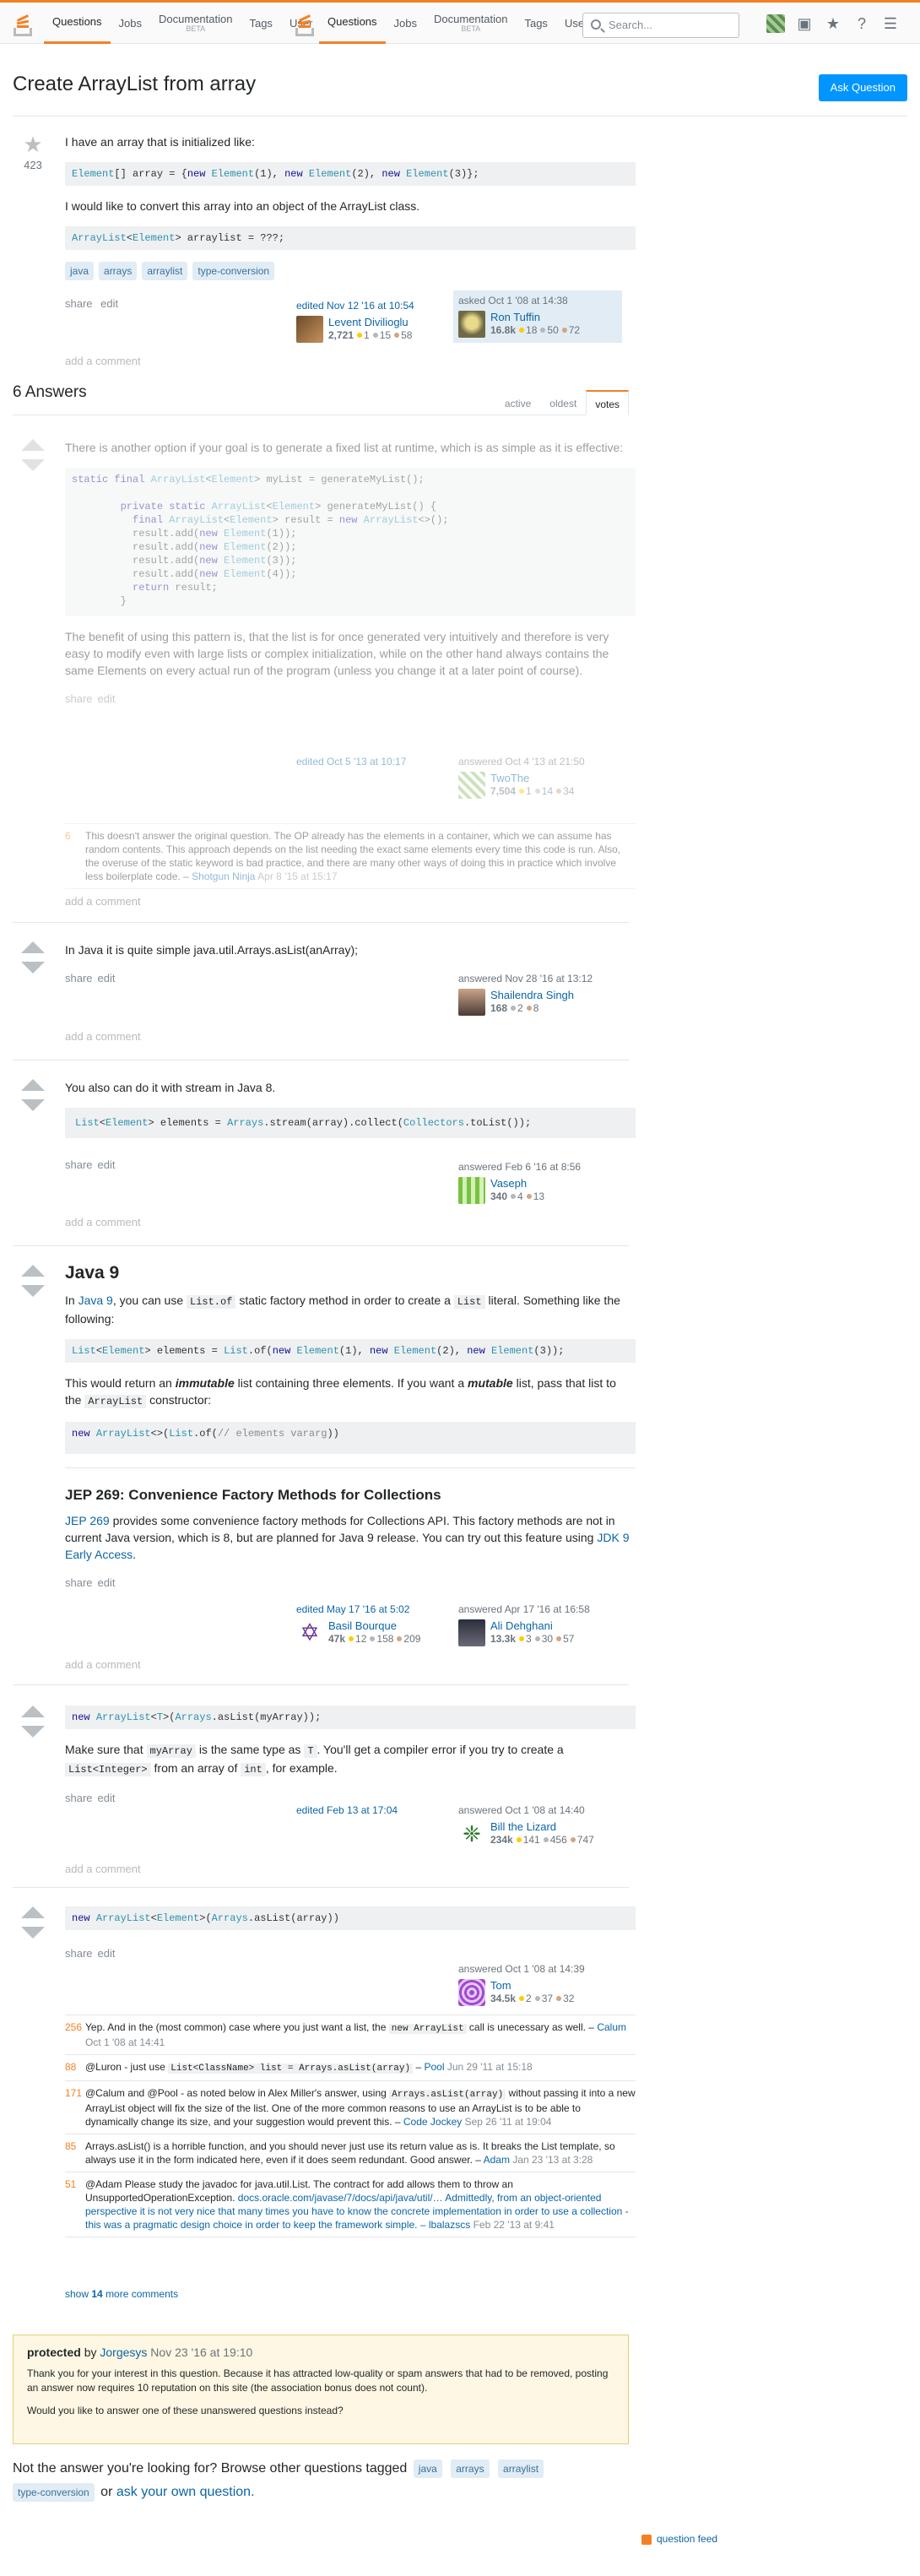 The width and height of the screenshot is (920, 2576). Describe the element at coordinates (351, 762) in the screenshot. I see `edited-time-link: edited Oct 5 '13 at 10:17` at that location.